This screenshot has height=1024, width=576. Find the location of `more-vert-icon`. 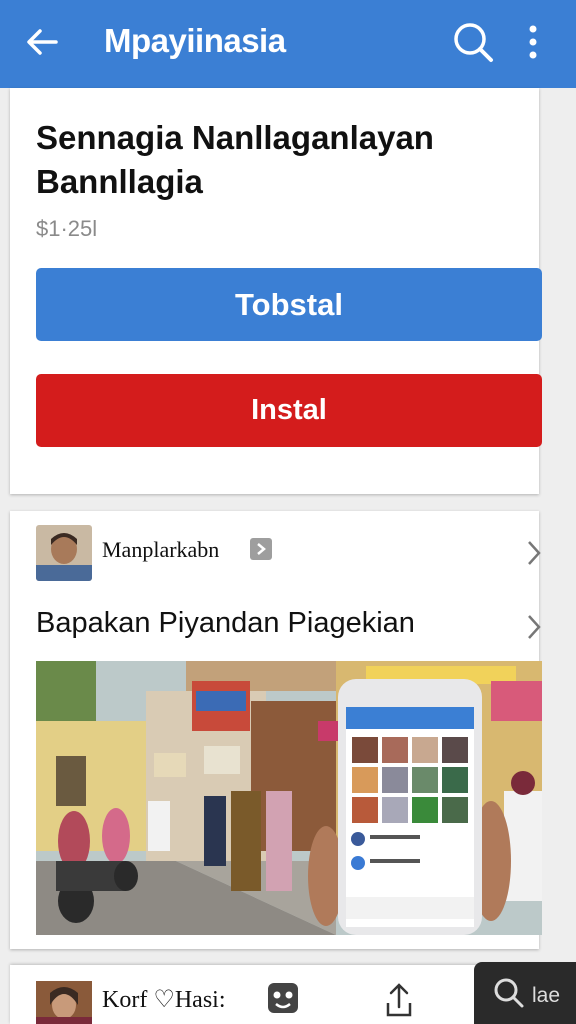

more-vert-icon is located at coordinates (533, 42).